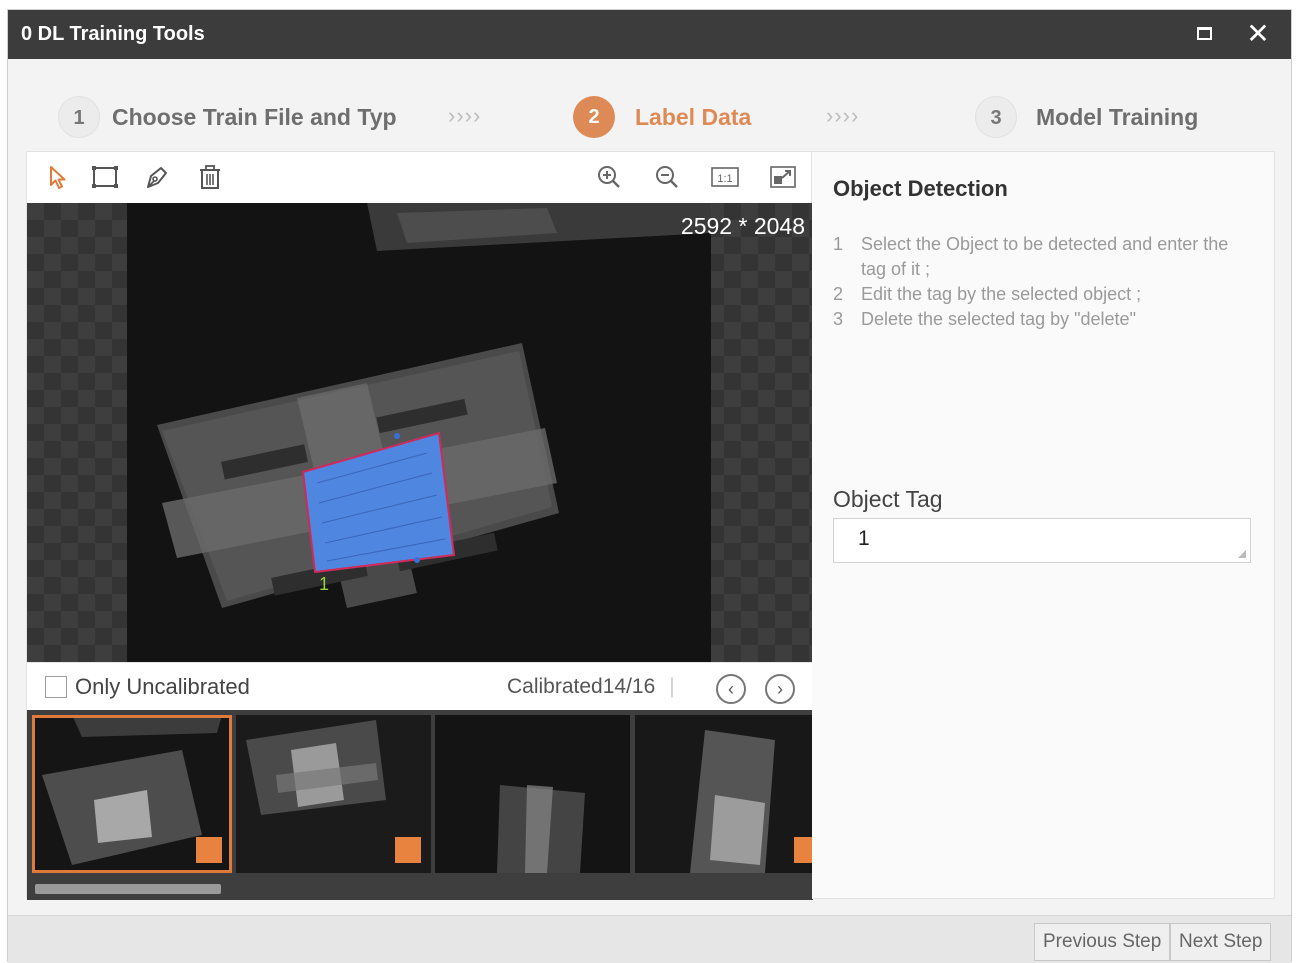 This screenshot has height=963, width=1299. I want to click on actual-size-button: 1:1, so click(725, 177).